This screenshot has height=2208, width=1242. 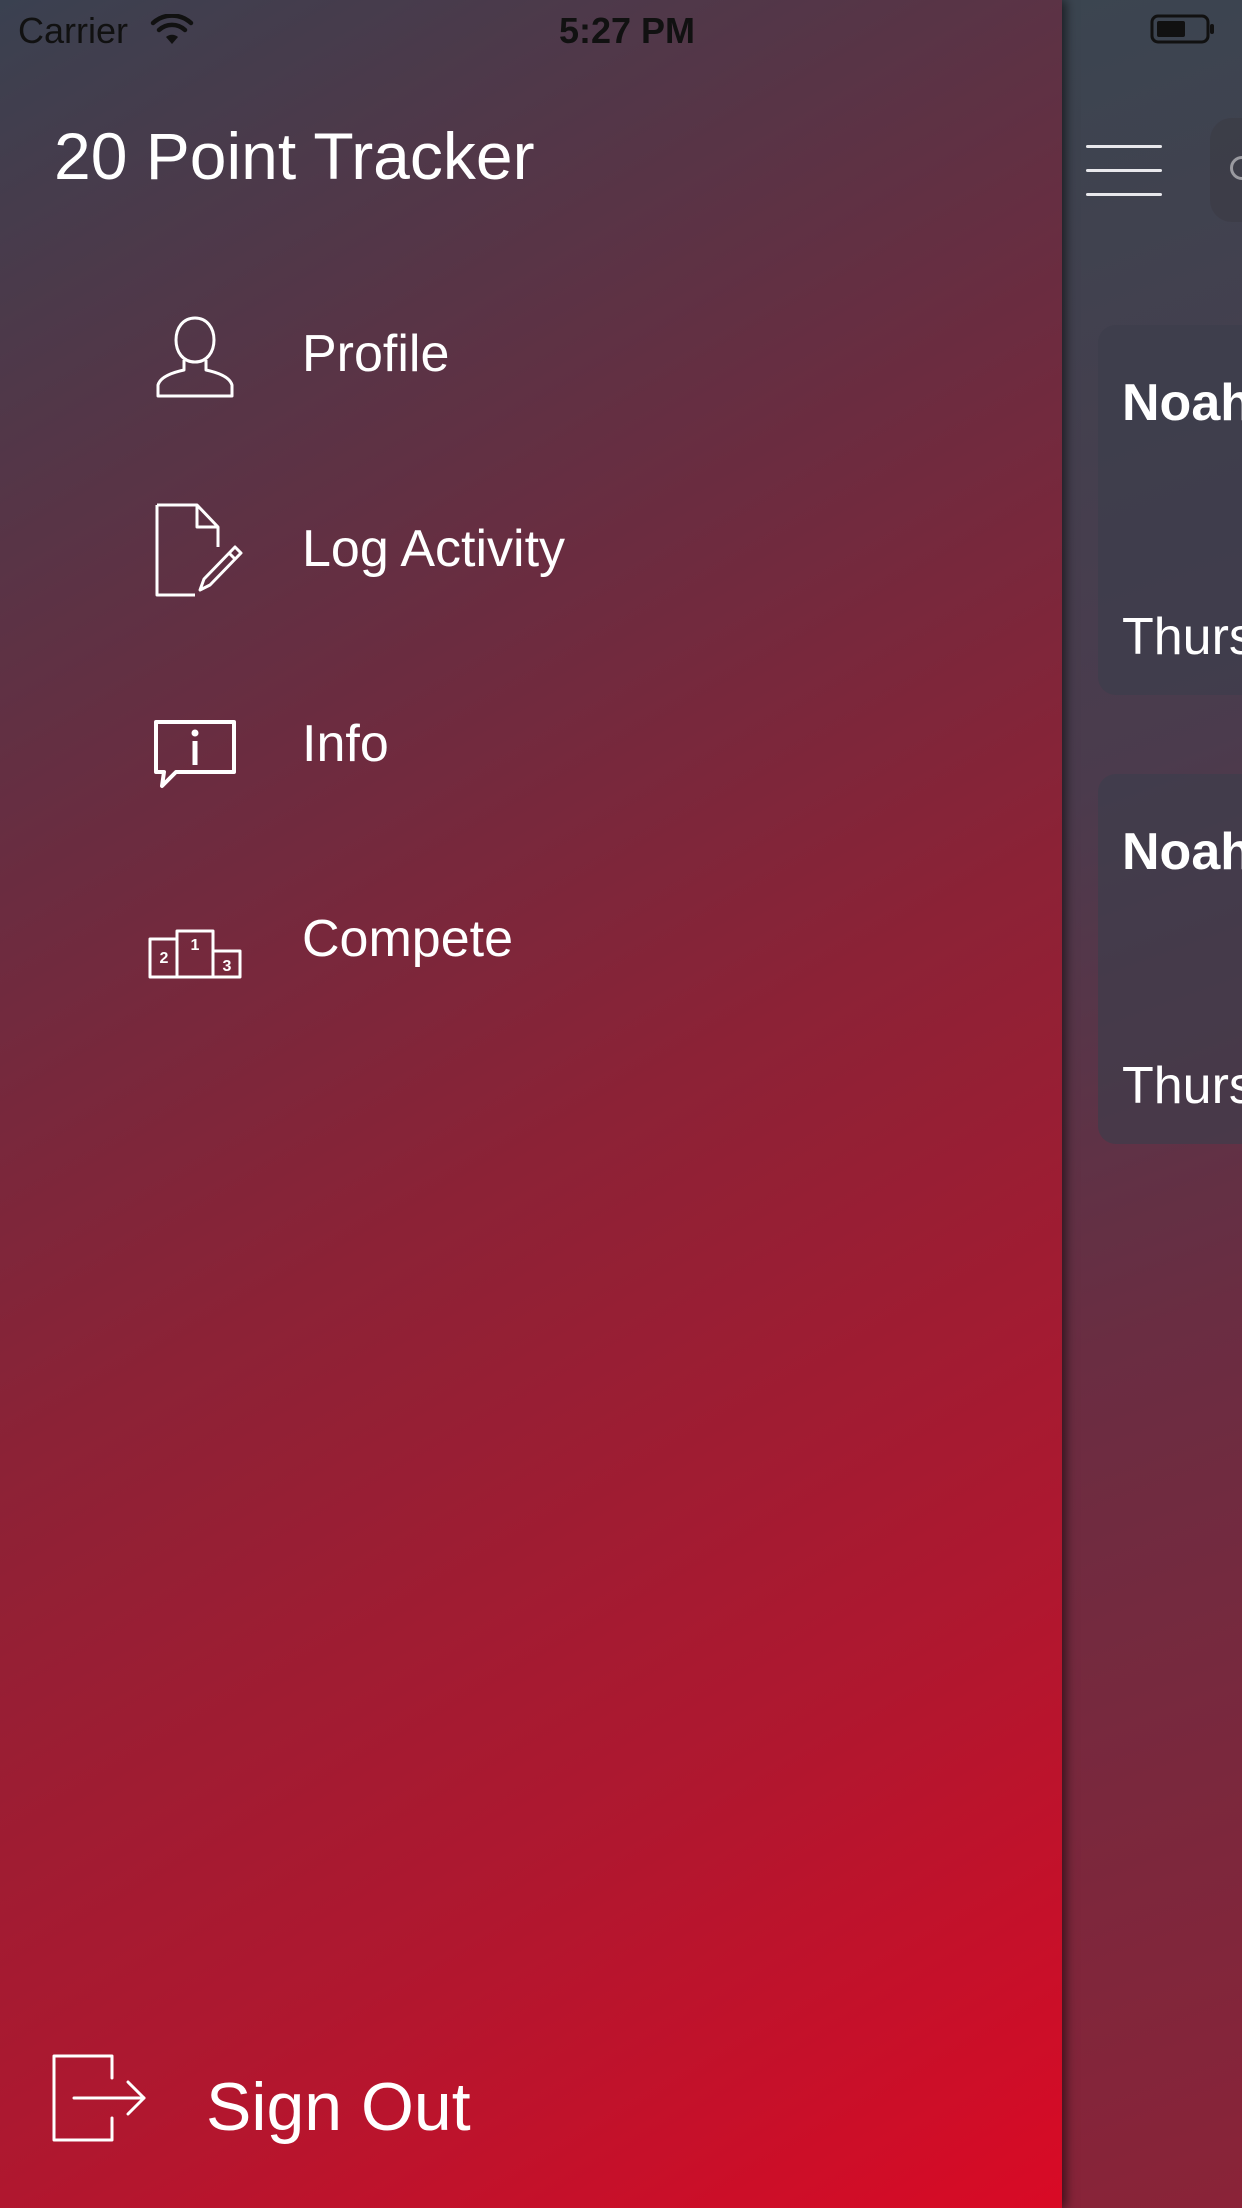 I want to click on sign-out-icon, so click(x=99, y=2098).